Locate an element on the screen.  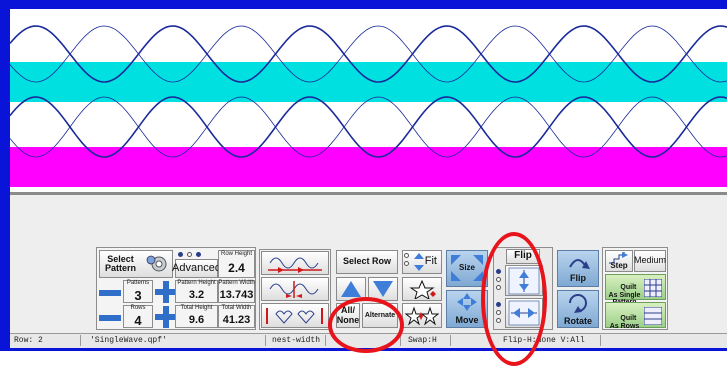
row-height-value: 2.4 is located at coordinates (236, 268).